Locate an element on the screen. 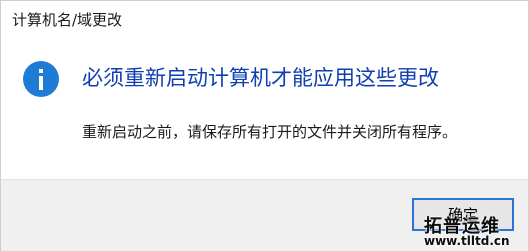 The height and width of the screenshot is (251, 529). dialog-heading: 必须重新启动计算机才能应用这些更改 is located at coordinates (260, 78).